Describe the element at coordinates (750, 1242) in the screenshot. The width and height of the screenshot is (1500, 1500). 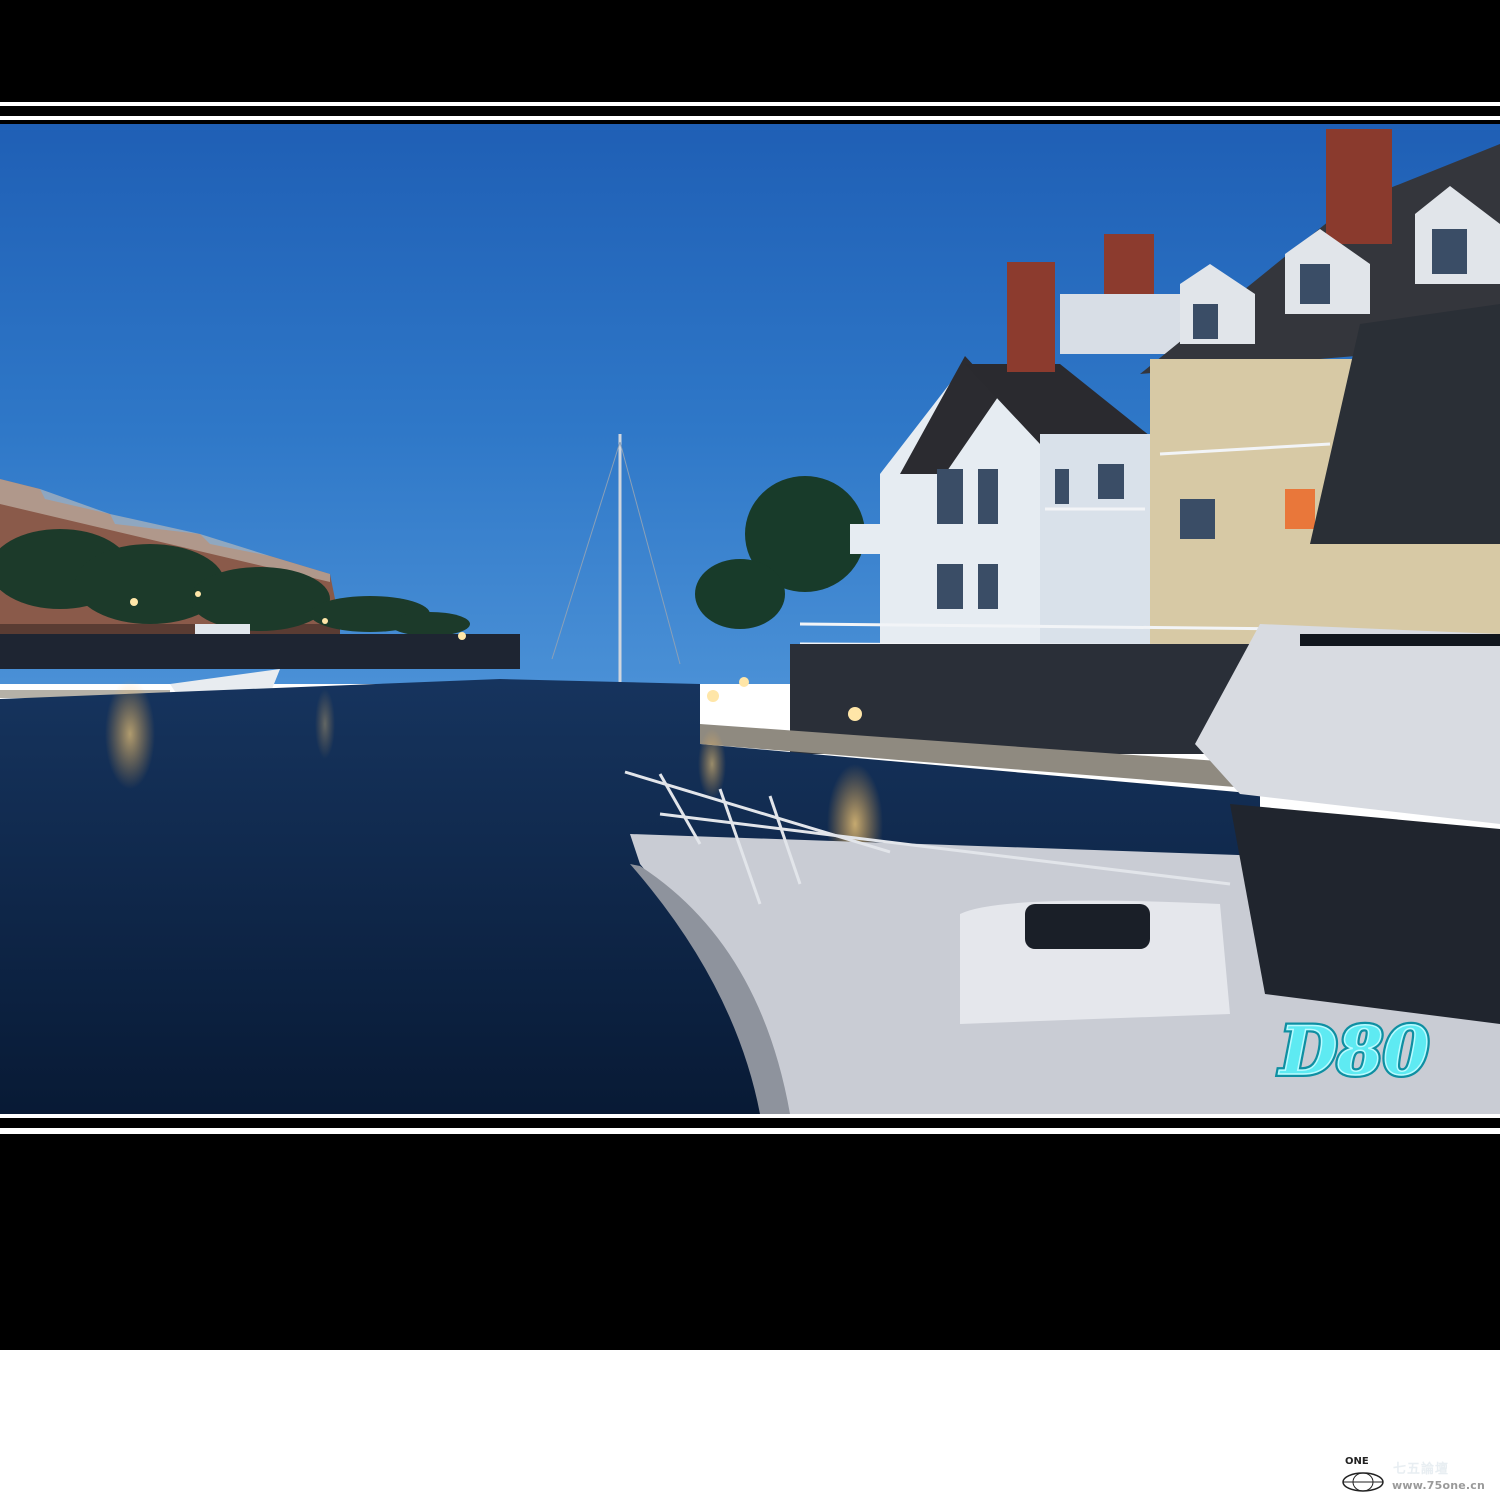
I see `bottom-black-band` at that location.